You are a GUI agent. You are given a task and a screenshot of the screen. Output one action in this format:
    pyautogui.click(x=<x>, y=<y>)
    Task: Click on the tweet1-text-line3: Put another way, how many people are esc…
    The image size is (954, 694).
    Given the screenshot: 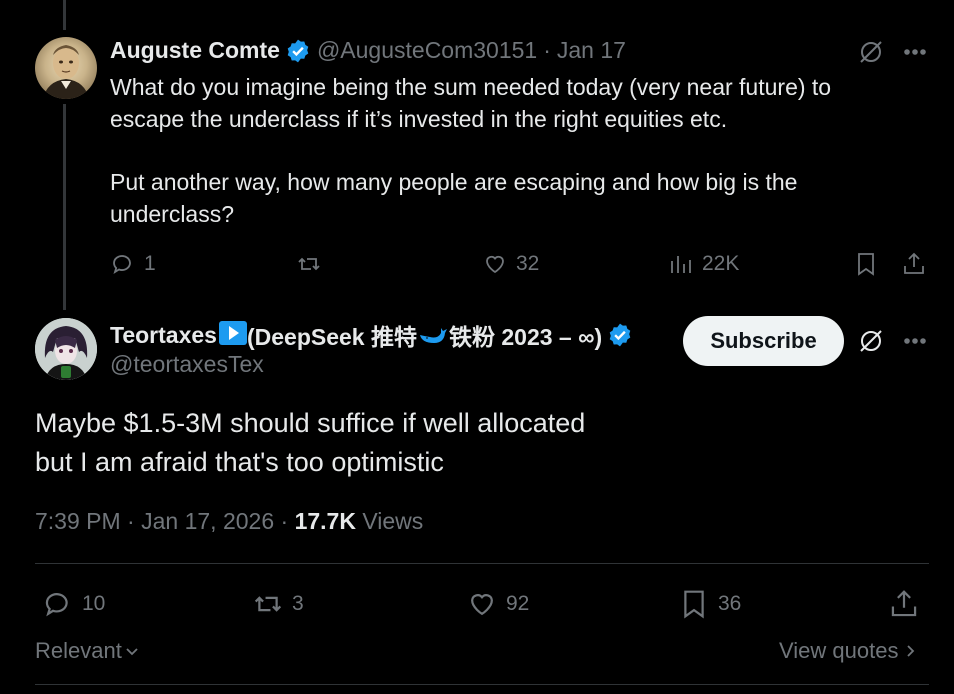 What is the action you would take?
    pyautogui.click(x=454, y=182)
    